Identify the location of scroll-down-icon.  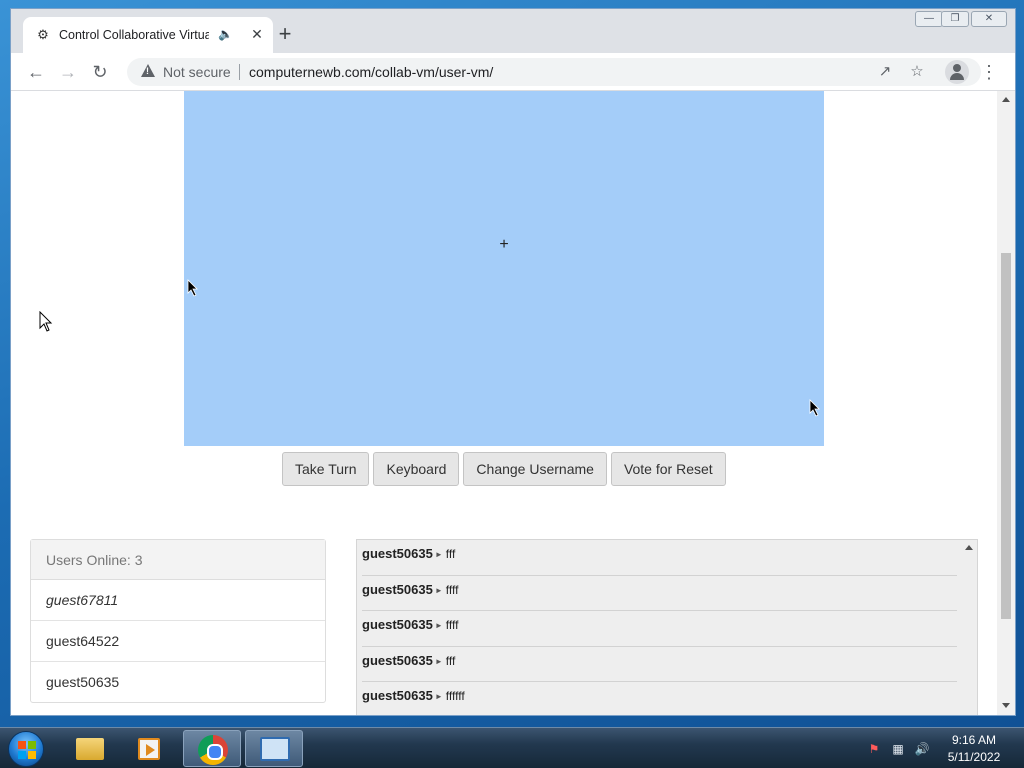
(1006, 705).